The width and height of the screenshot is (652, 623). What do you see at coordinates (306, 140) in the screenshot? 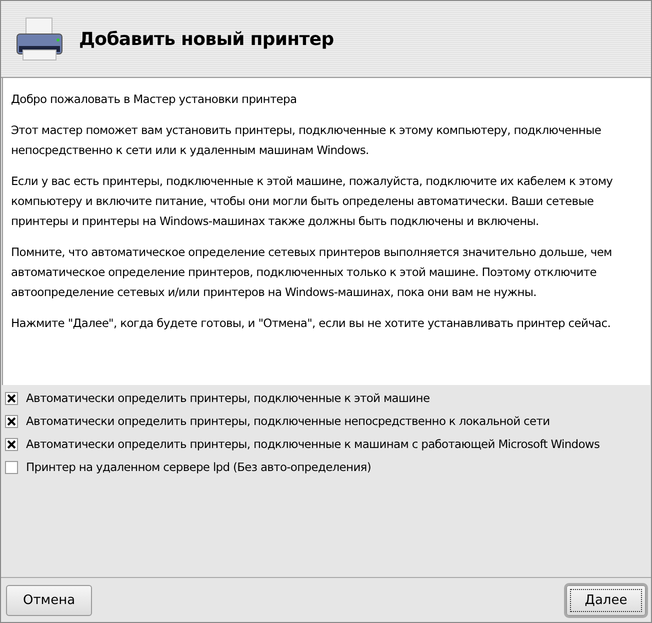
I see `intro-paragraph: Этот мастер поможет вам установить принтеры, подключенные к этому компьютеру, подключенные непосредственно к сети или к удаленным машинам Windows.` at bounding box center [306, 140].